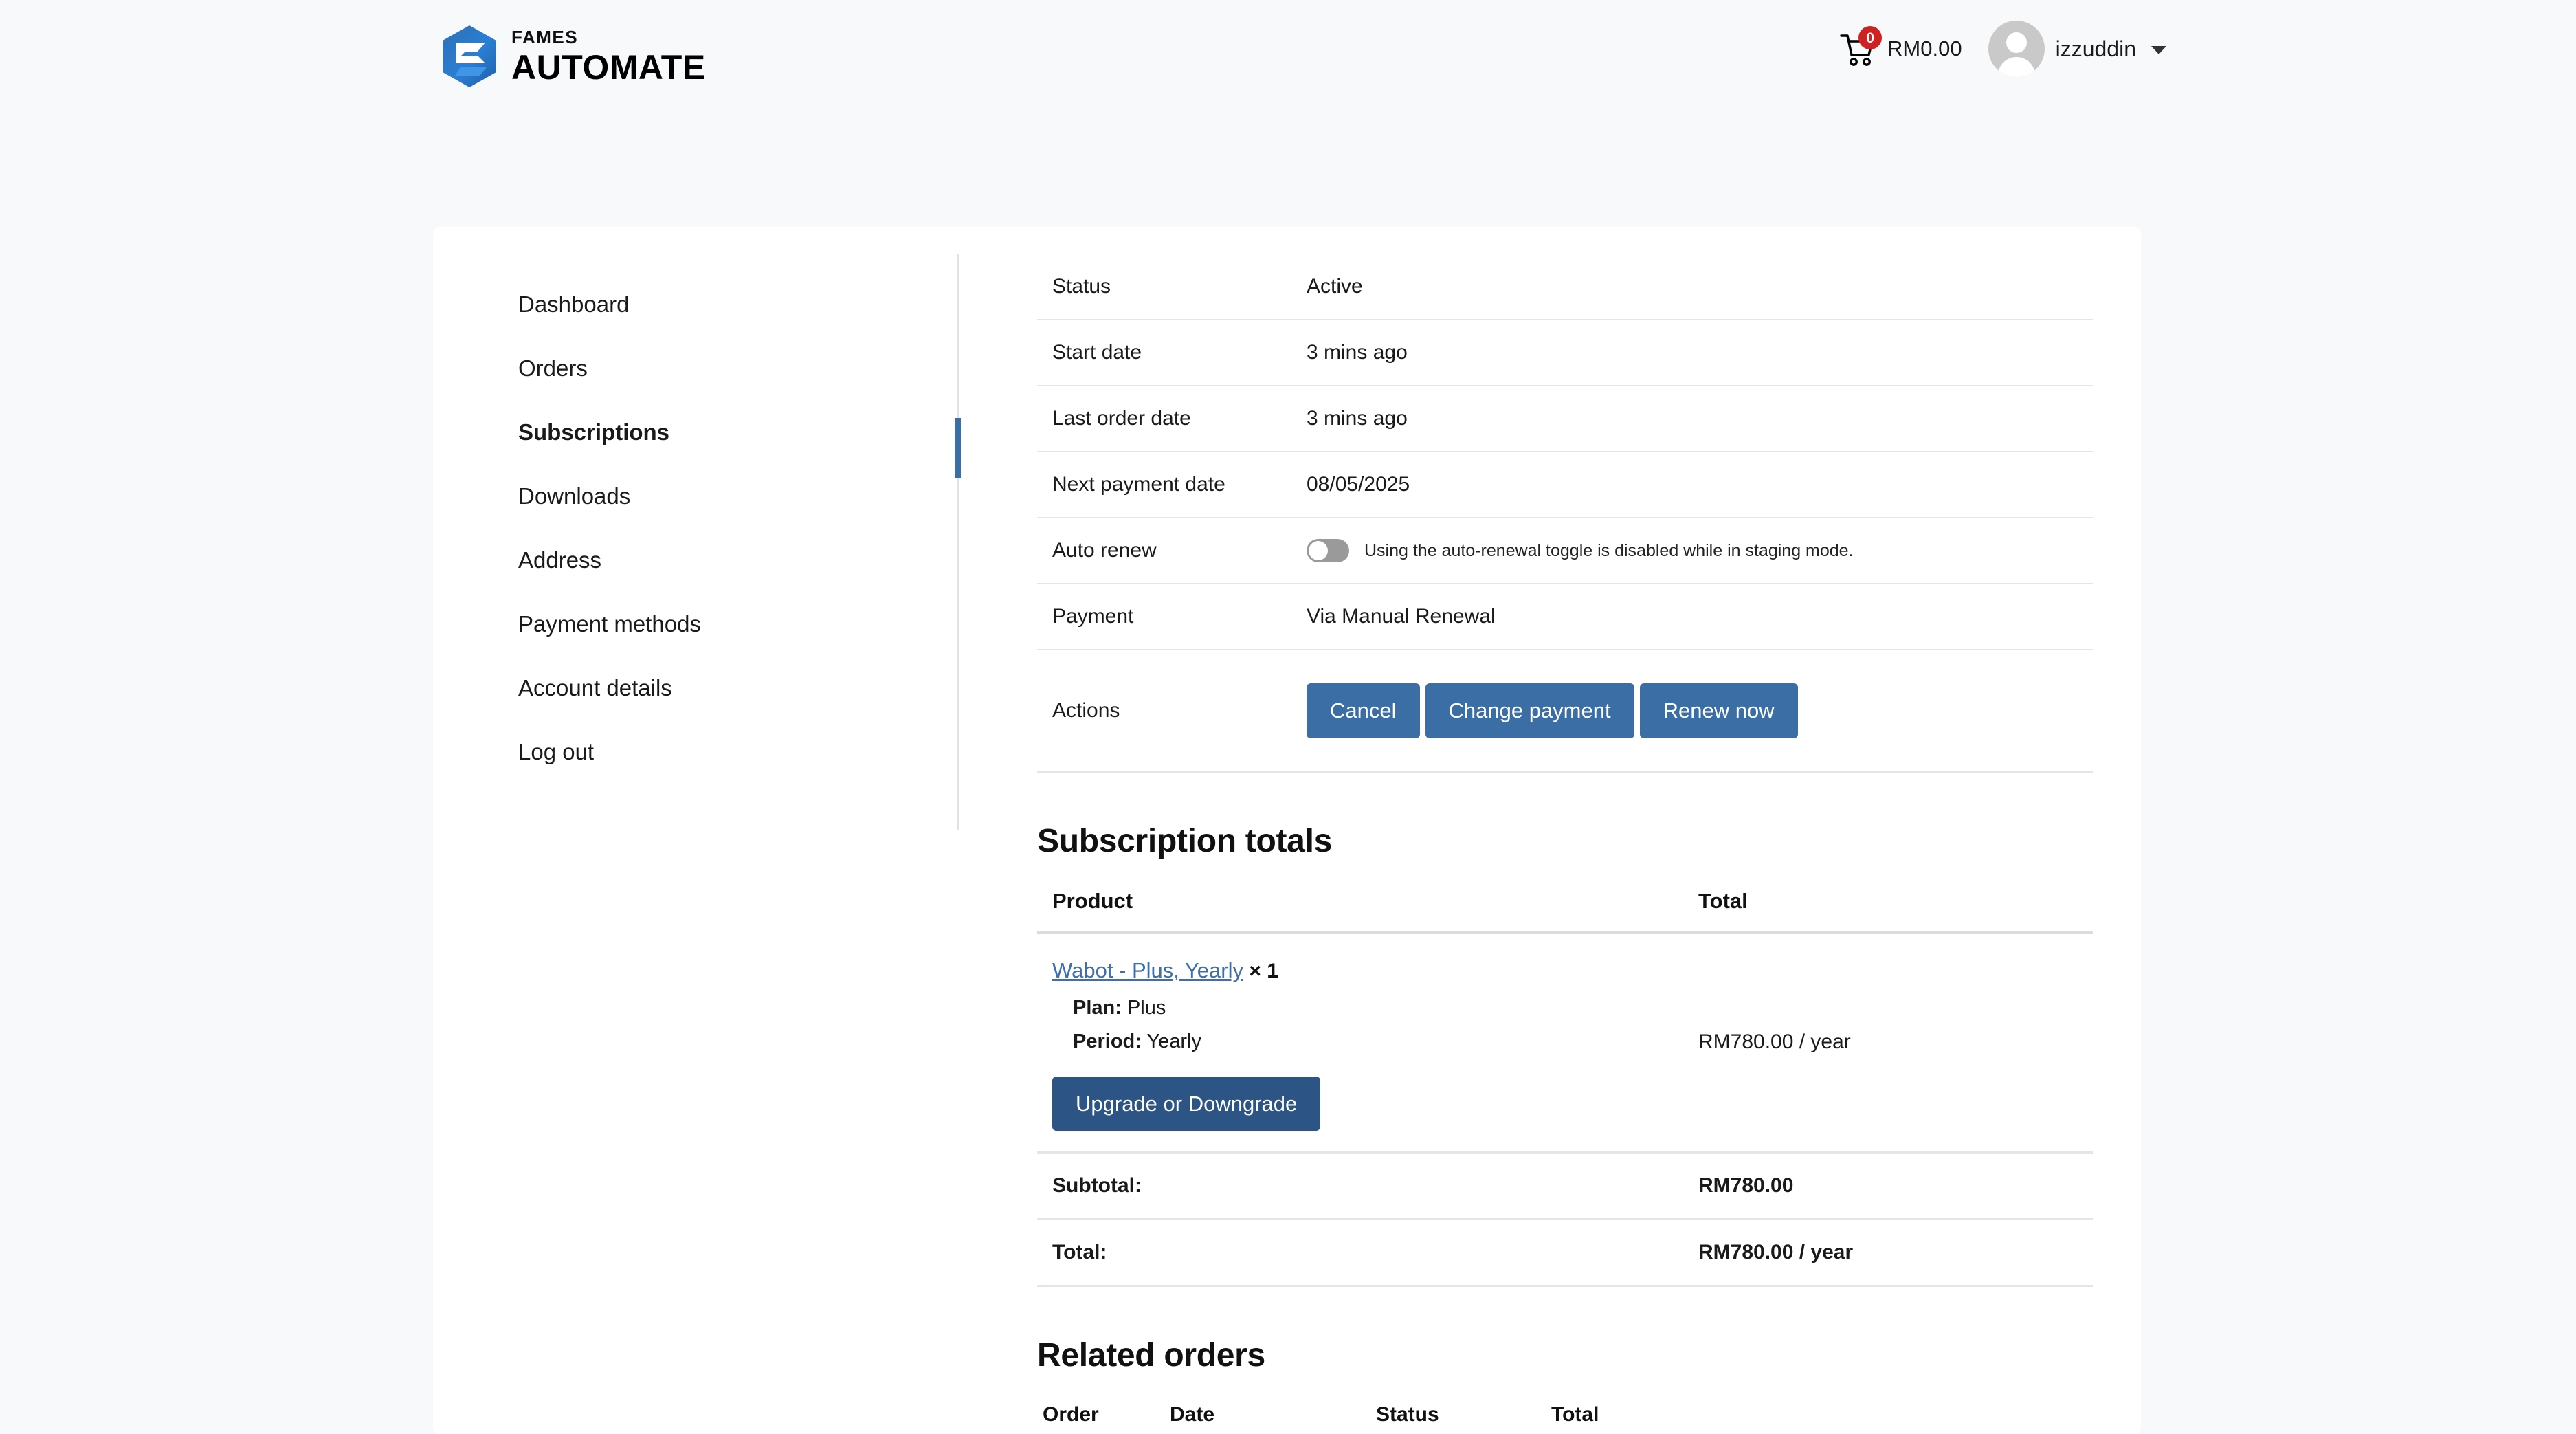 This screenshot has width=2576, height=1434. I want to click on row-label: Next payment date, so click(1164, 485).